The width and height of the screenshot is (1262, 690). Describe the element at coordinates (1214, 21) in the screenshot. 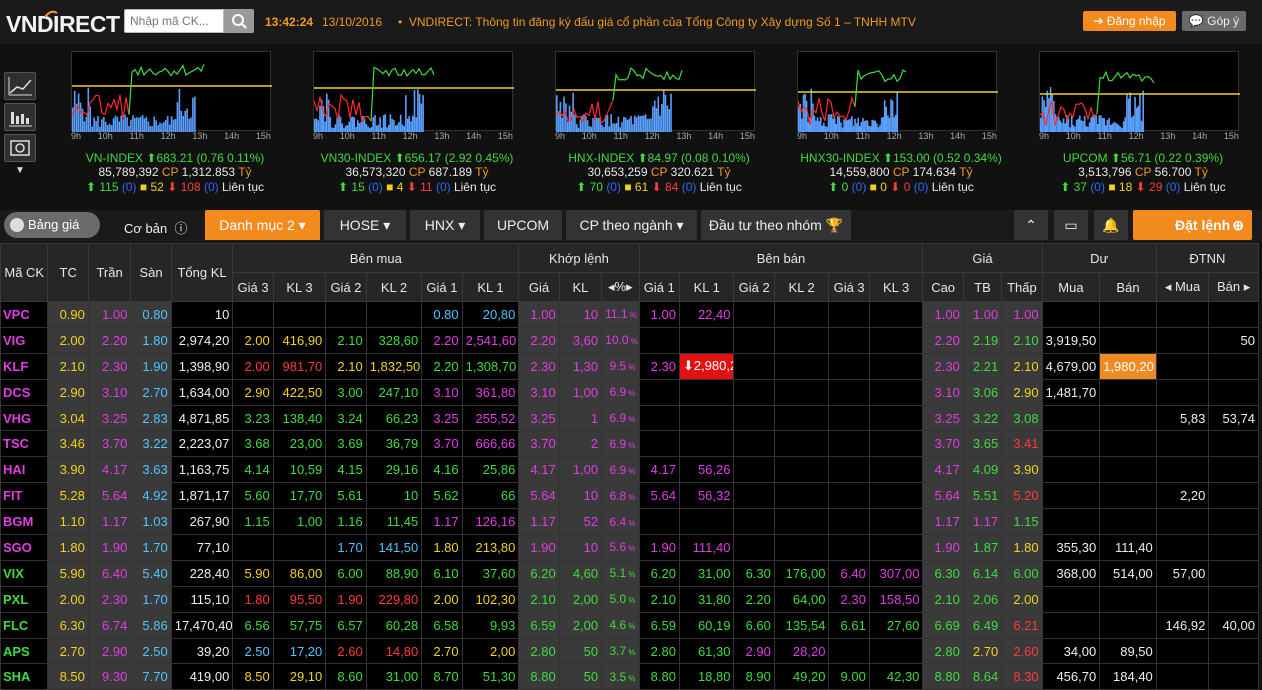

I see `feedback-button: 💬 Góp ý` at that location.